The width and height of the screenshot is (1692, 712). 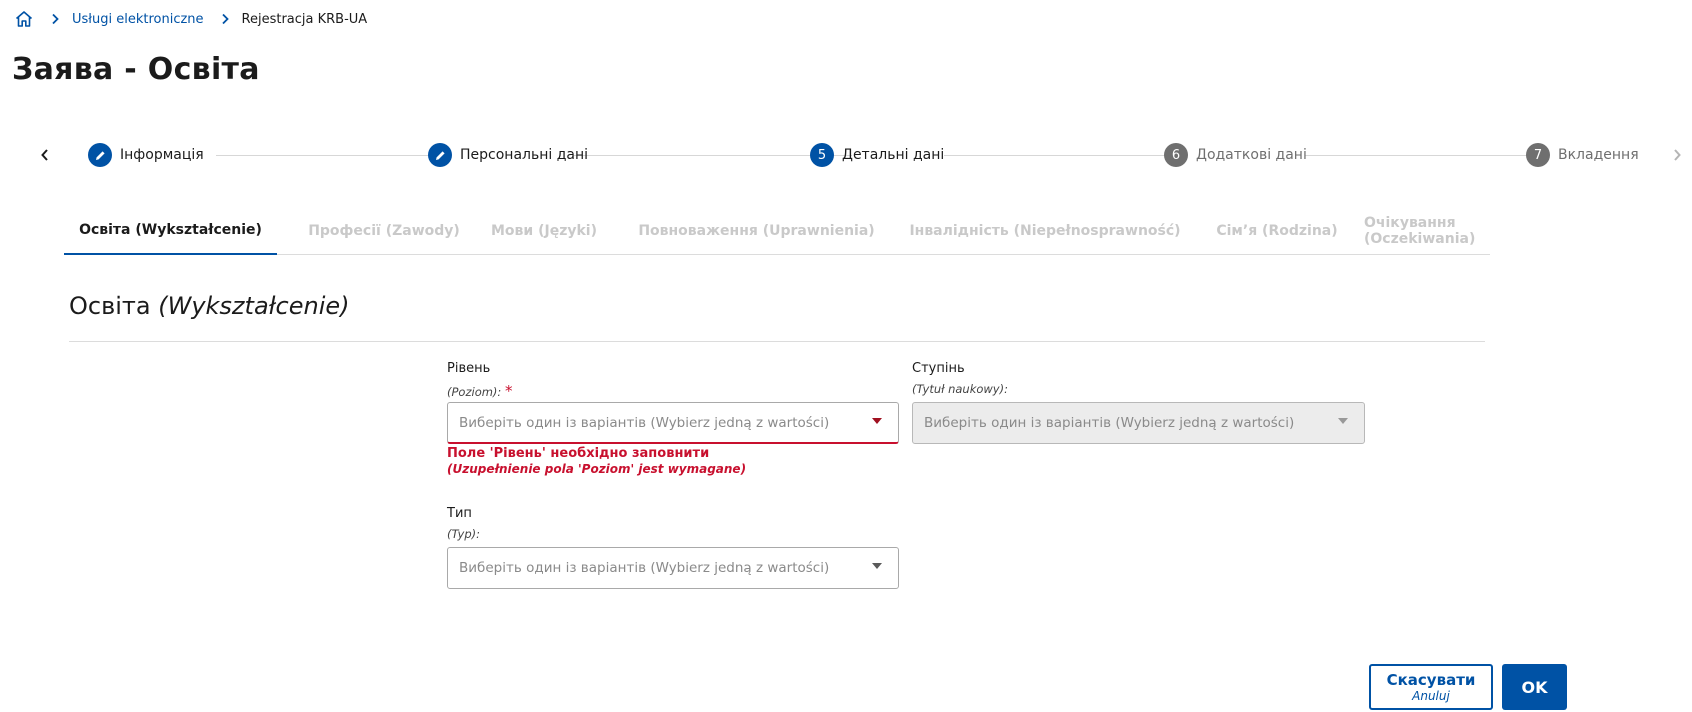 What do you see at coordinates (1277, 234) in the screenshot?
I see `tab-family: Сім’я (Rodzina)` at bounding box center [1277, 234].